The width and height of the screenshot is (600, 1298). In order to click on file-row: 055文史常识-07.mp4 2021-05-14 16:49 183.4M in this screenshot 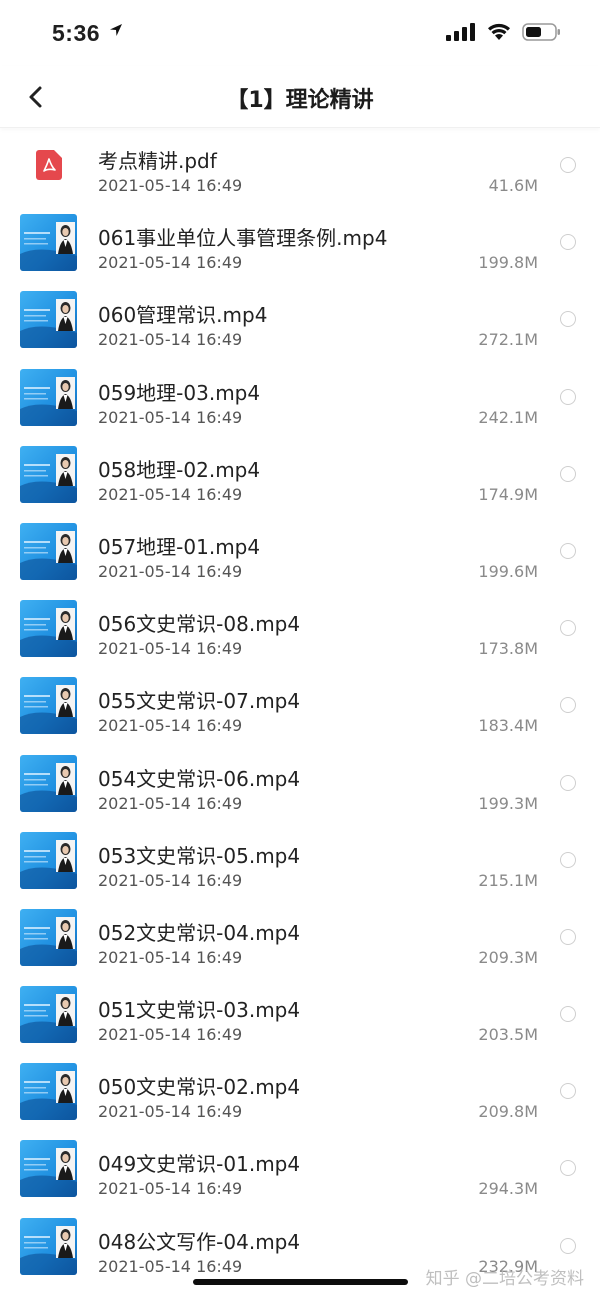, I will do `click(300, 706)`.